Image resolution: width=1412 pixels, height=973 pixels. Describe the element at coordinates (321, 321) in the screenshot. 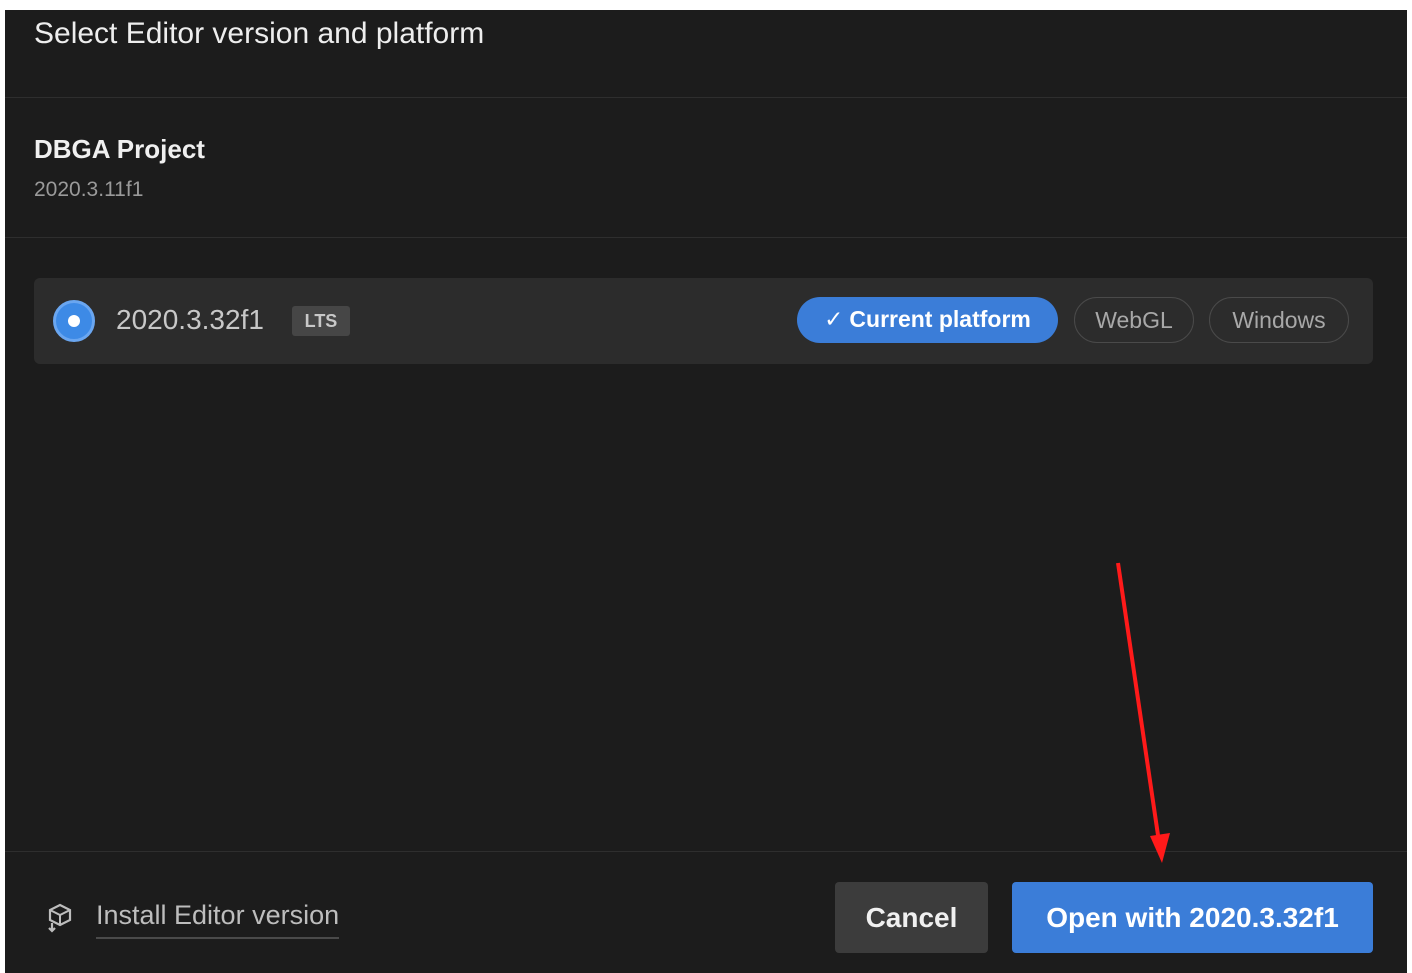

I see `lts-badge: LTS` at that location.